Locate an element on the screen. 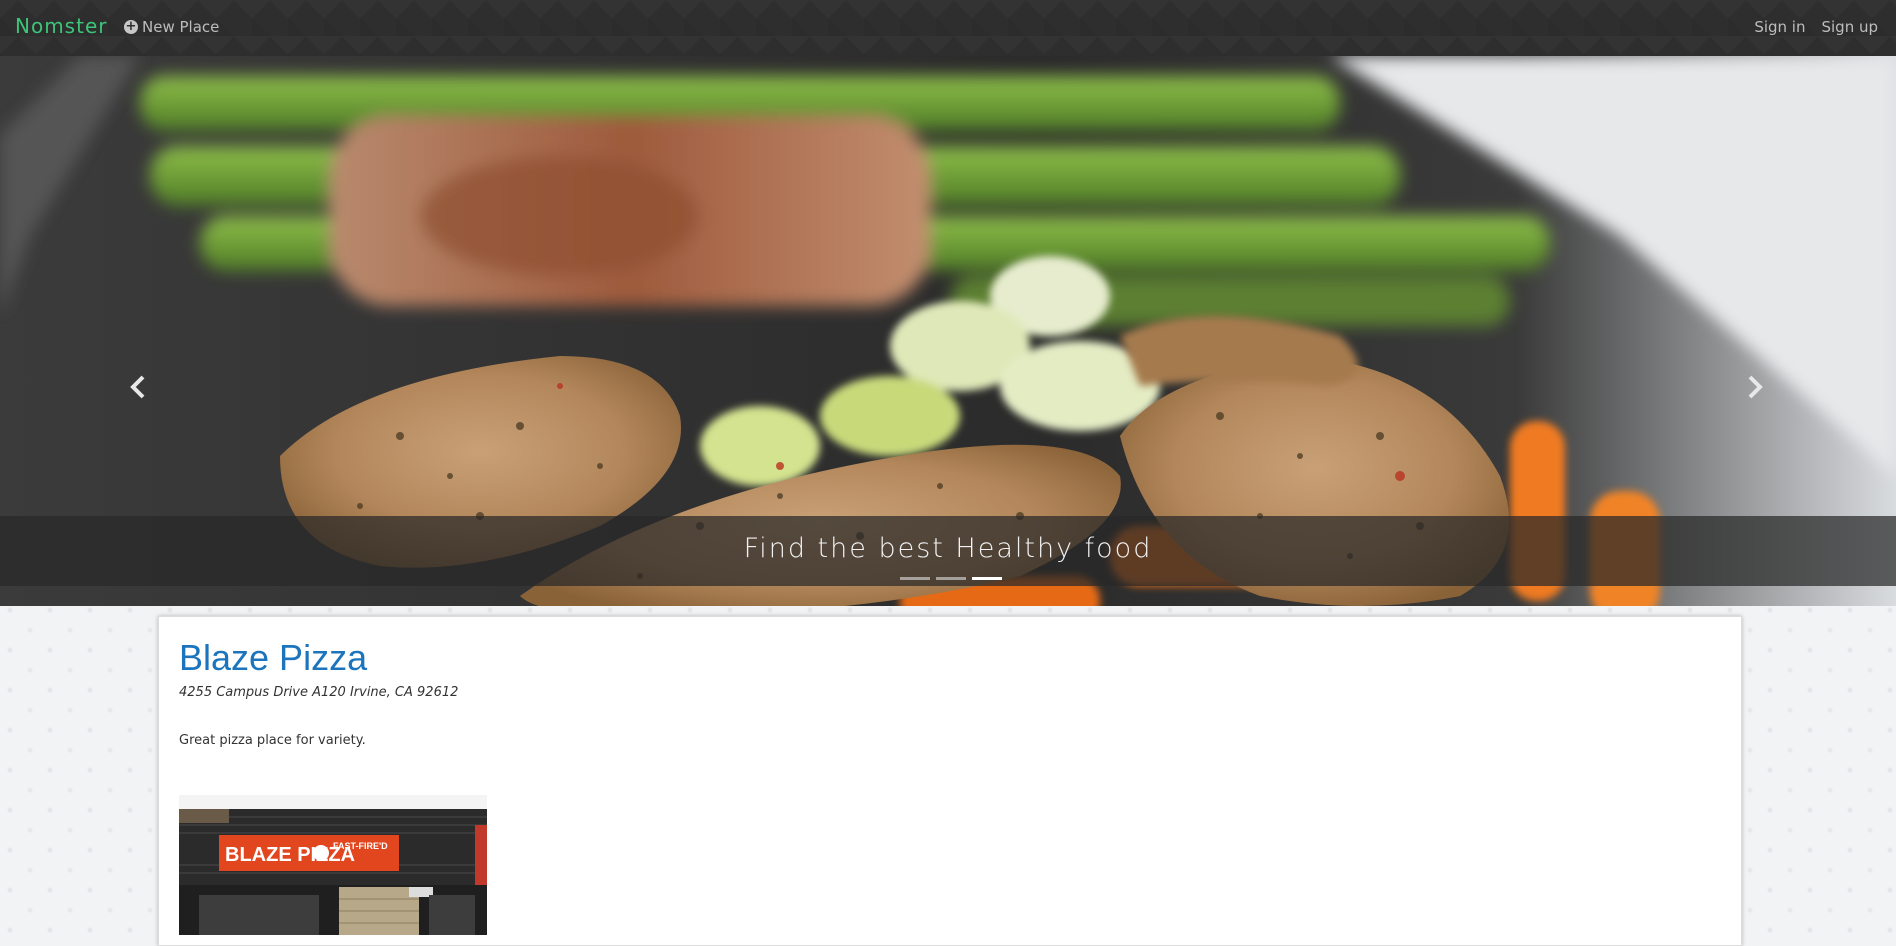  place-description: Great pizza place for variety. is located at coordinates (272, 740).